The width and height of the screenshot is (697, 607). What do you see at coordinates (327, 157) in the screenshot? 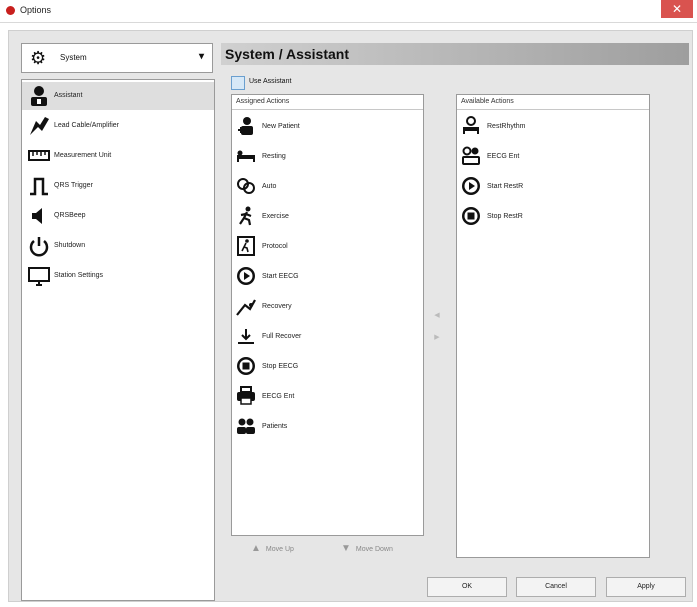
I see `list-item: Resting` at bounding box center [327, 157].